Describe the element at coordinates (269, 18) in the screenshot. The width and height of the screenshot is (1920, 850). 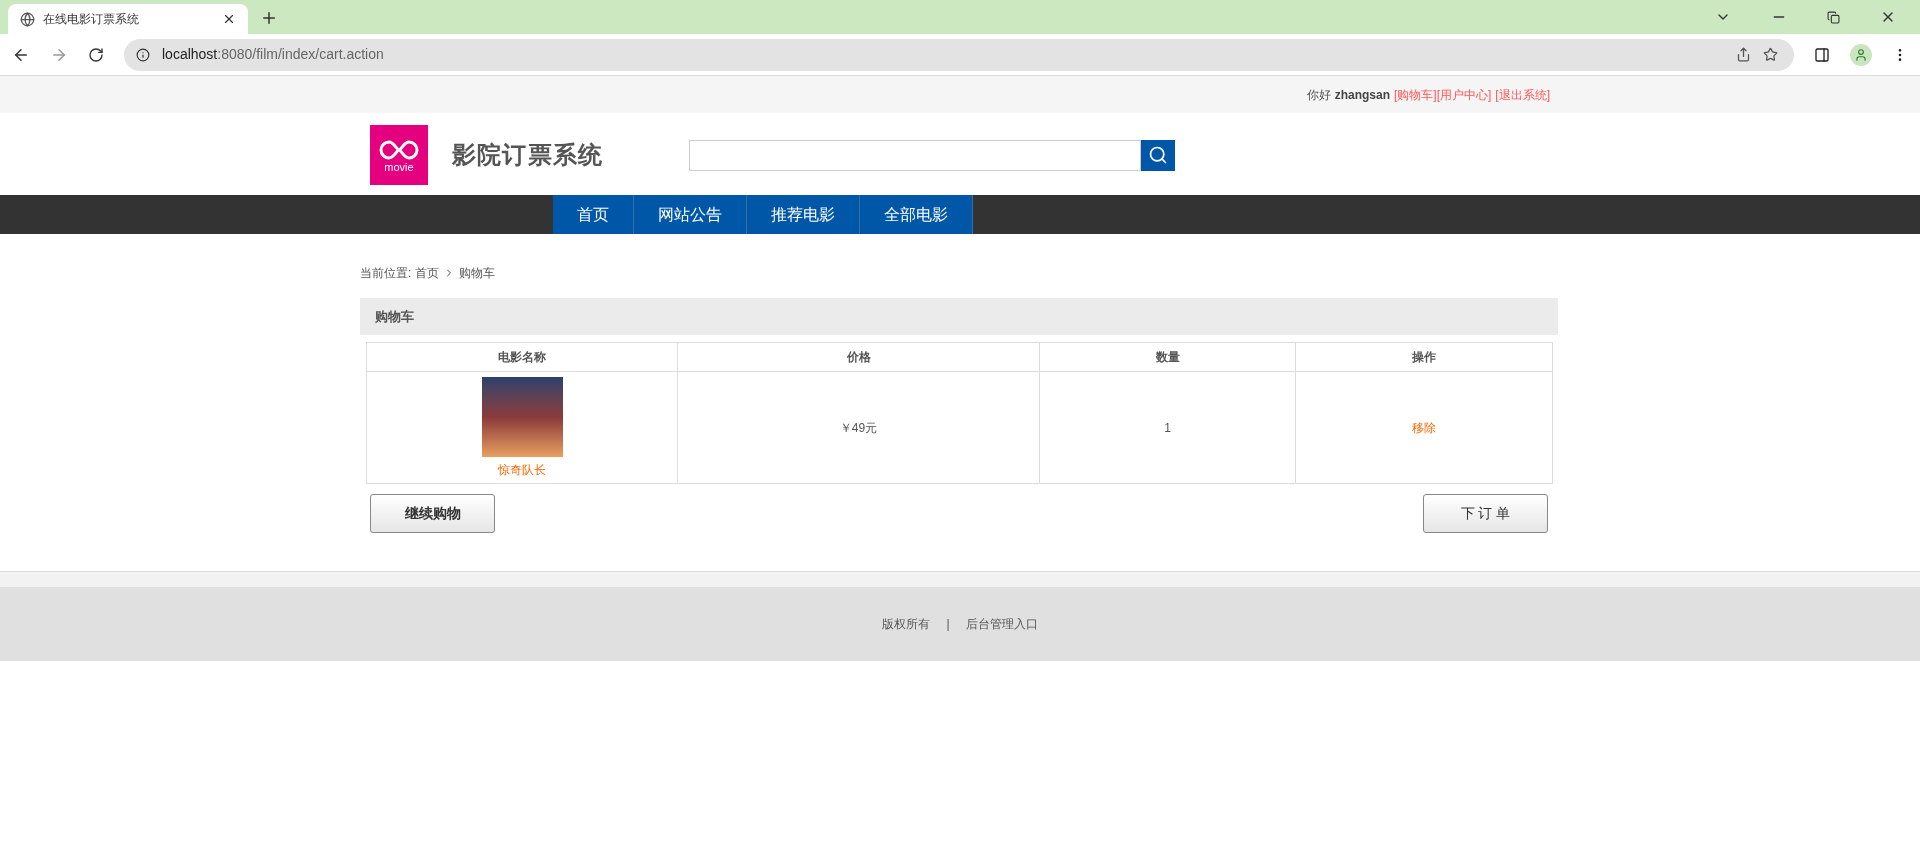
I see `new-tab-icon` at that location.